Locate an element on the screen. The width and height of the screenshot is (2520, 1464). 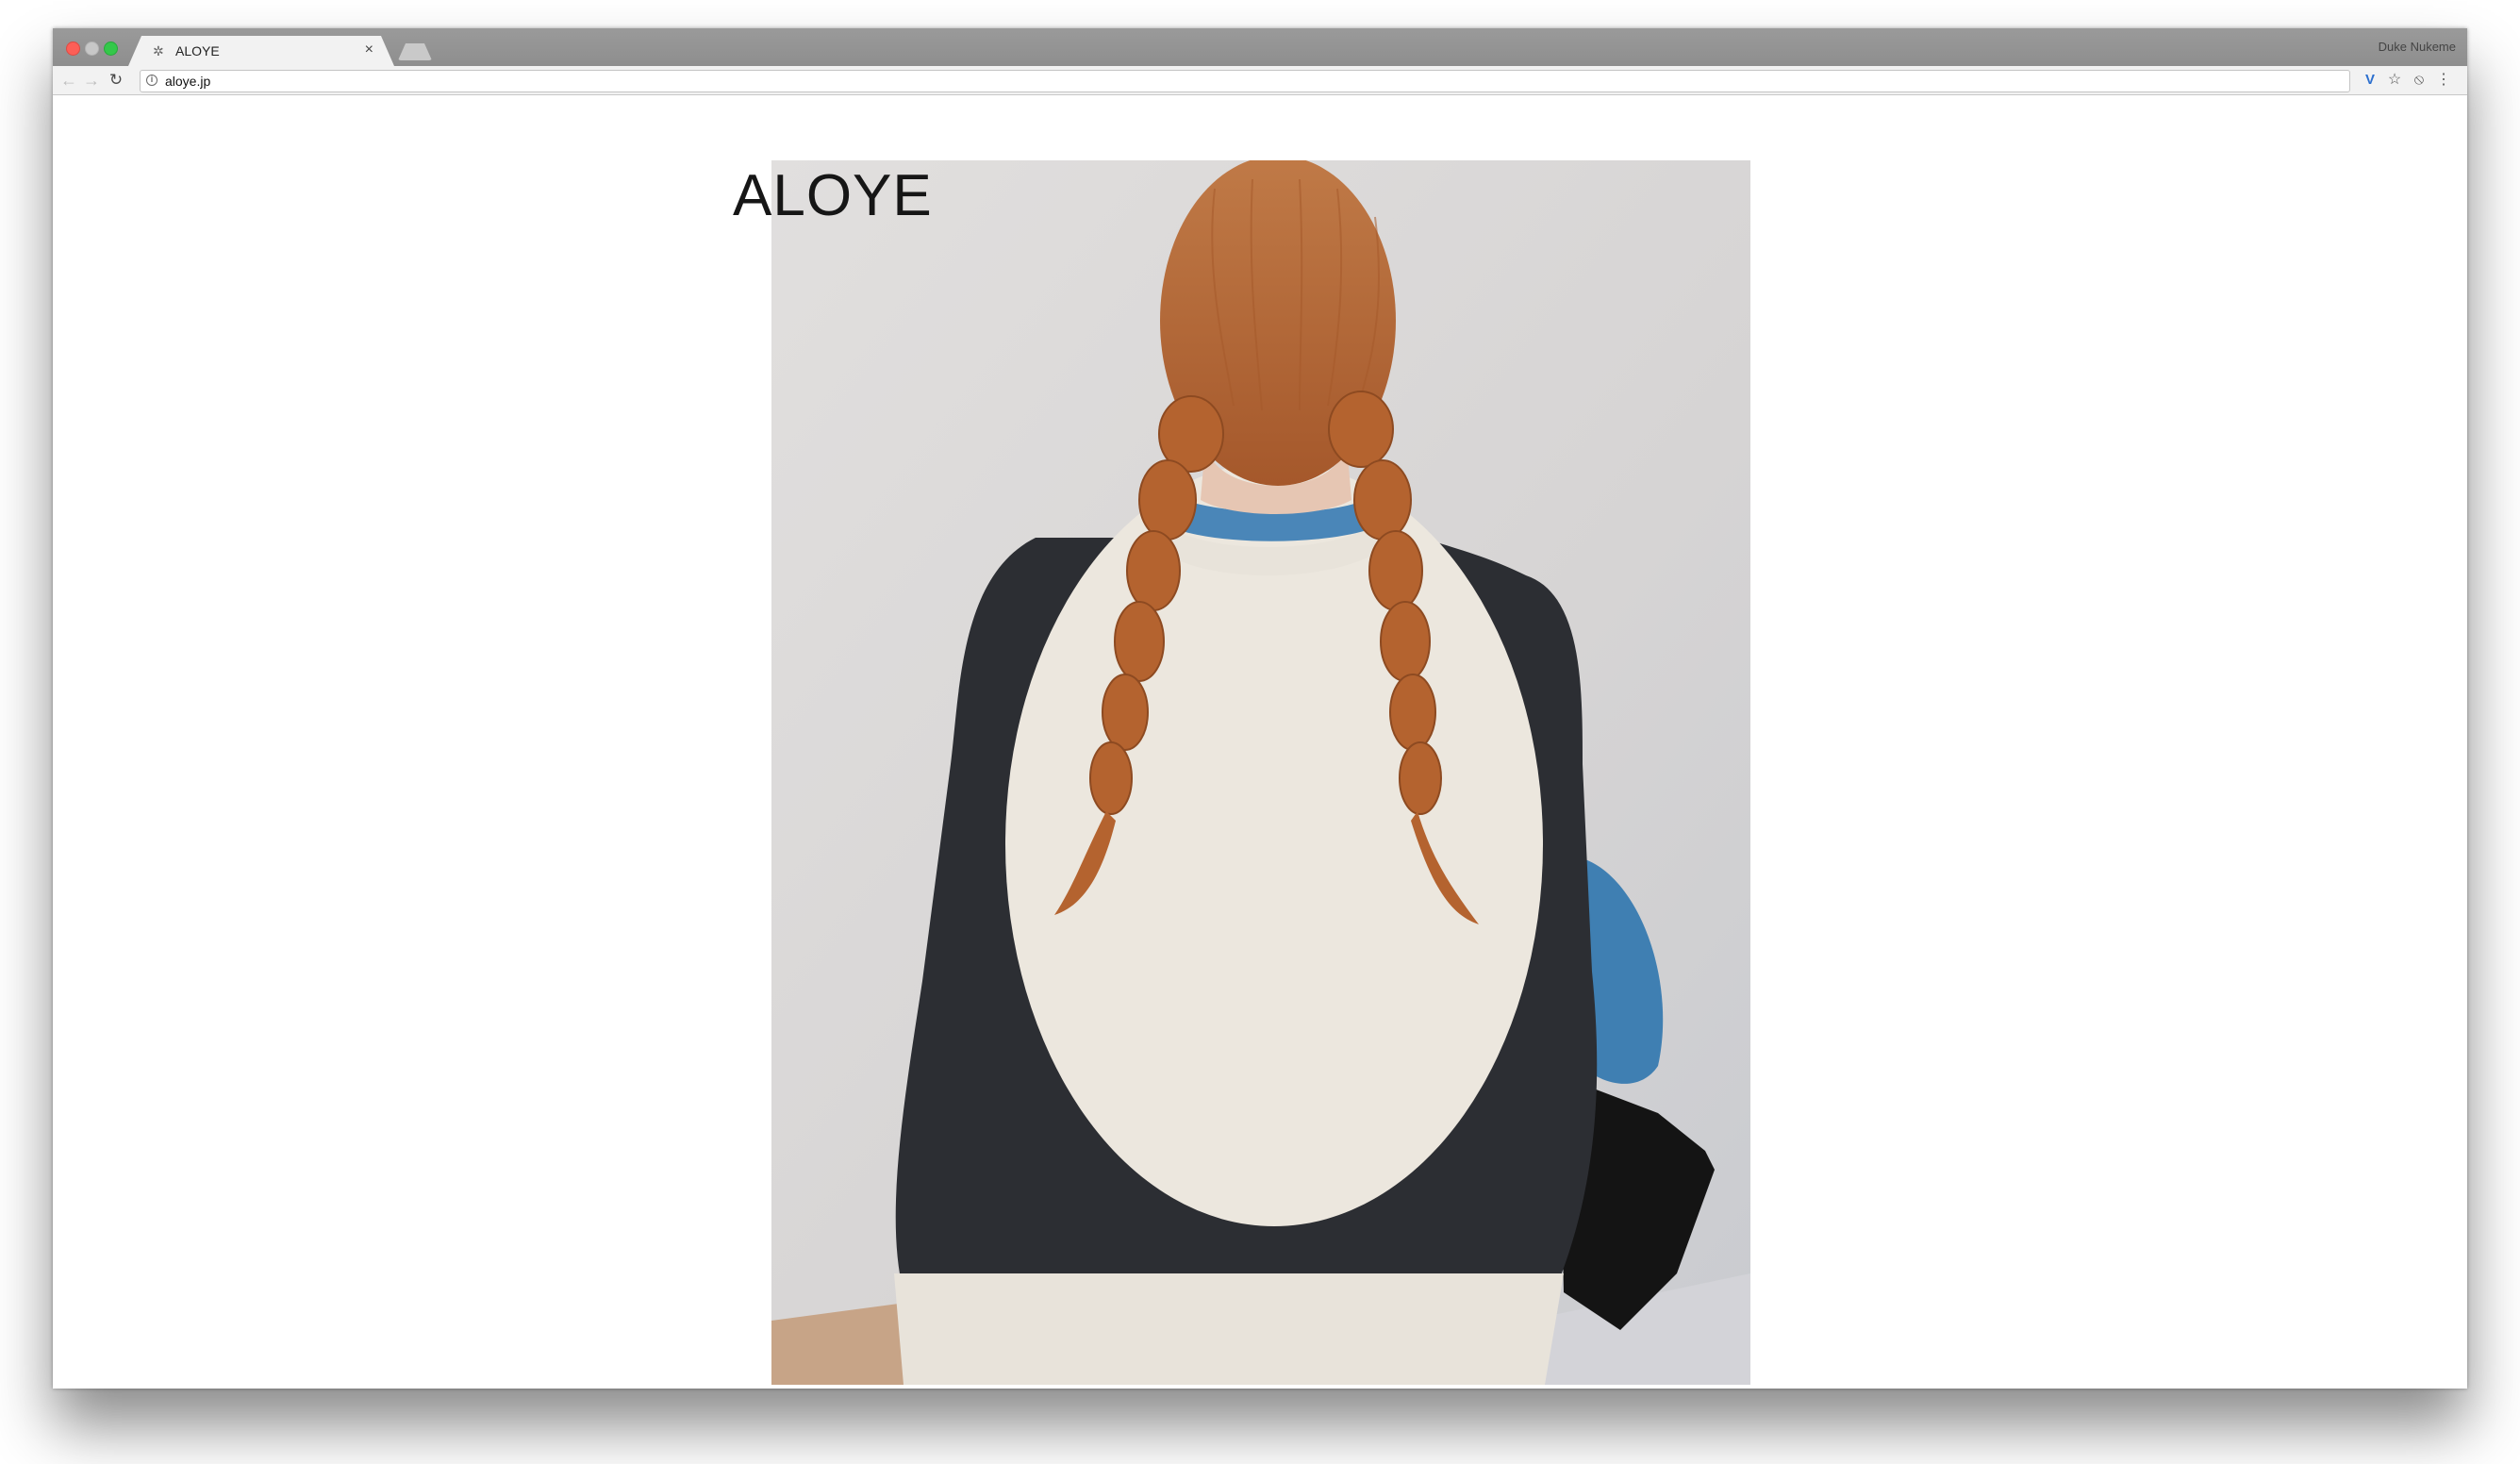
vivaldi-extension-icon: V is located at coordinates (2370, 80).